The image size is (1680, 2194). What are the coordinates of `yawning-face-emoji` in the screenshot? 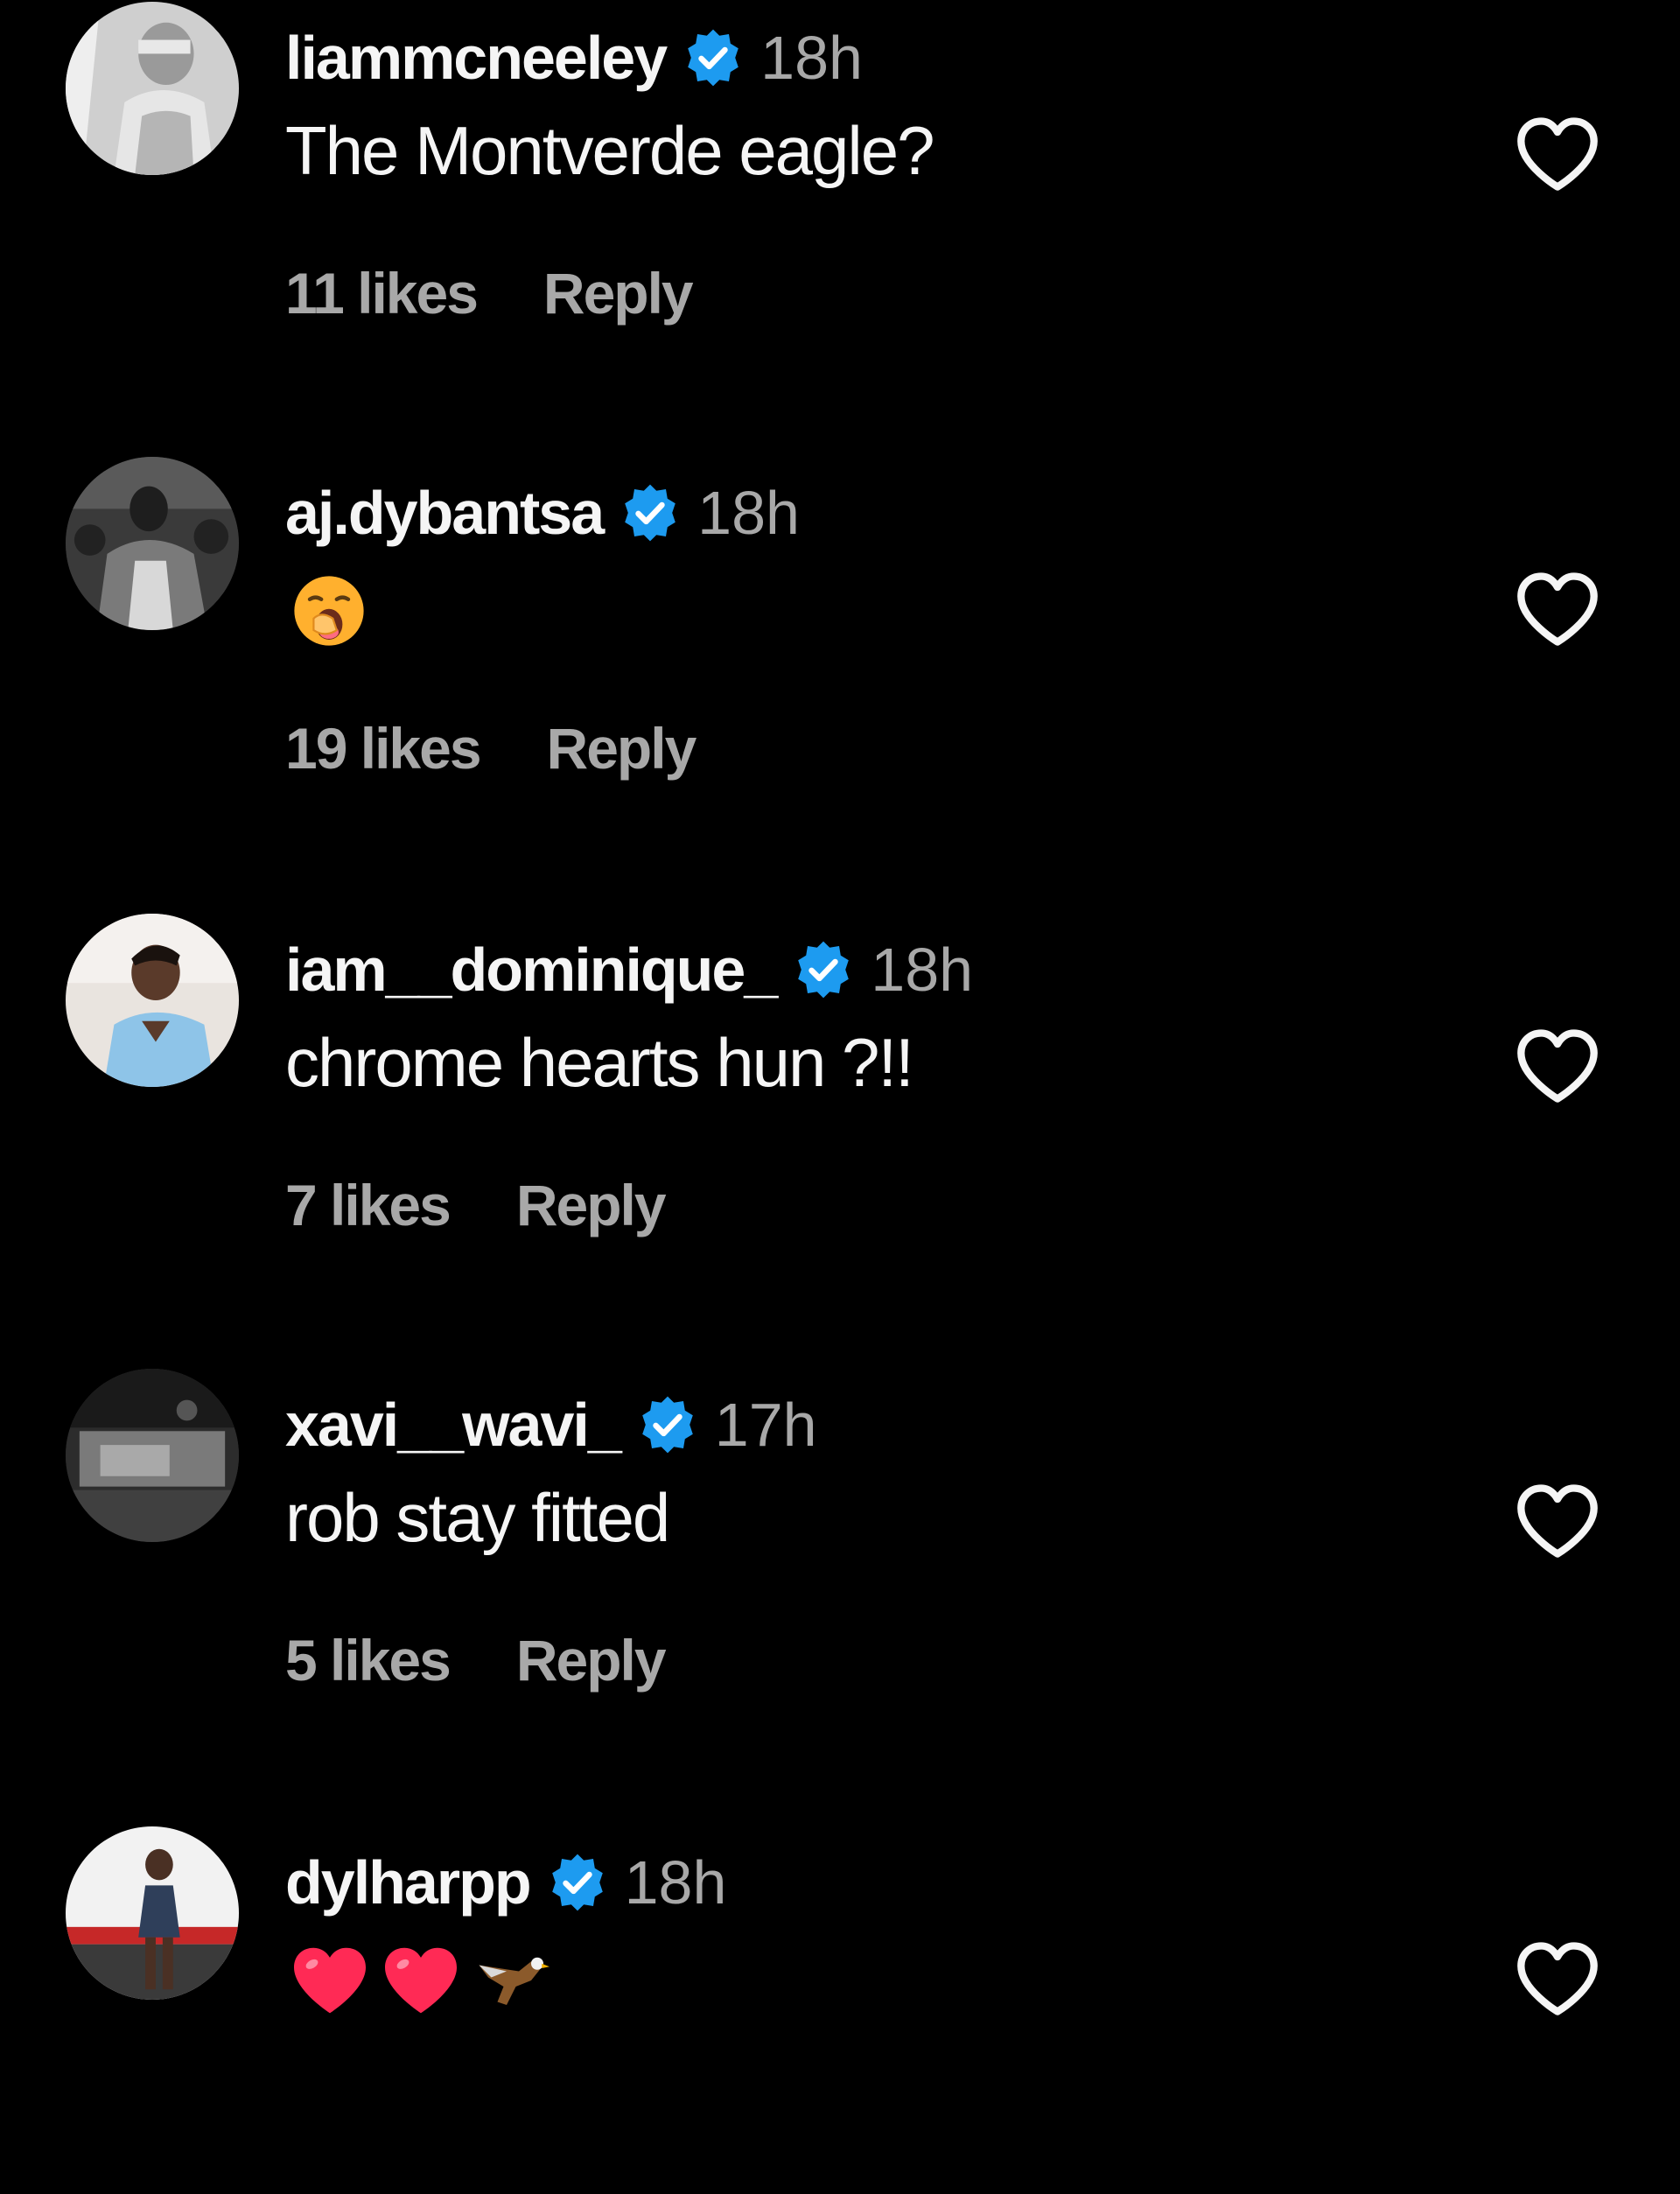 It's located at (329, 611).